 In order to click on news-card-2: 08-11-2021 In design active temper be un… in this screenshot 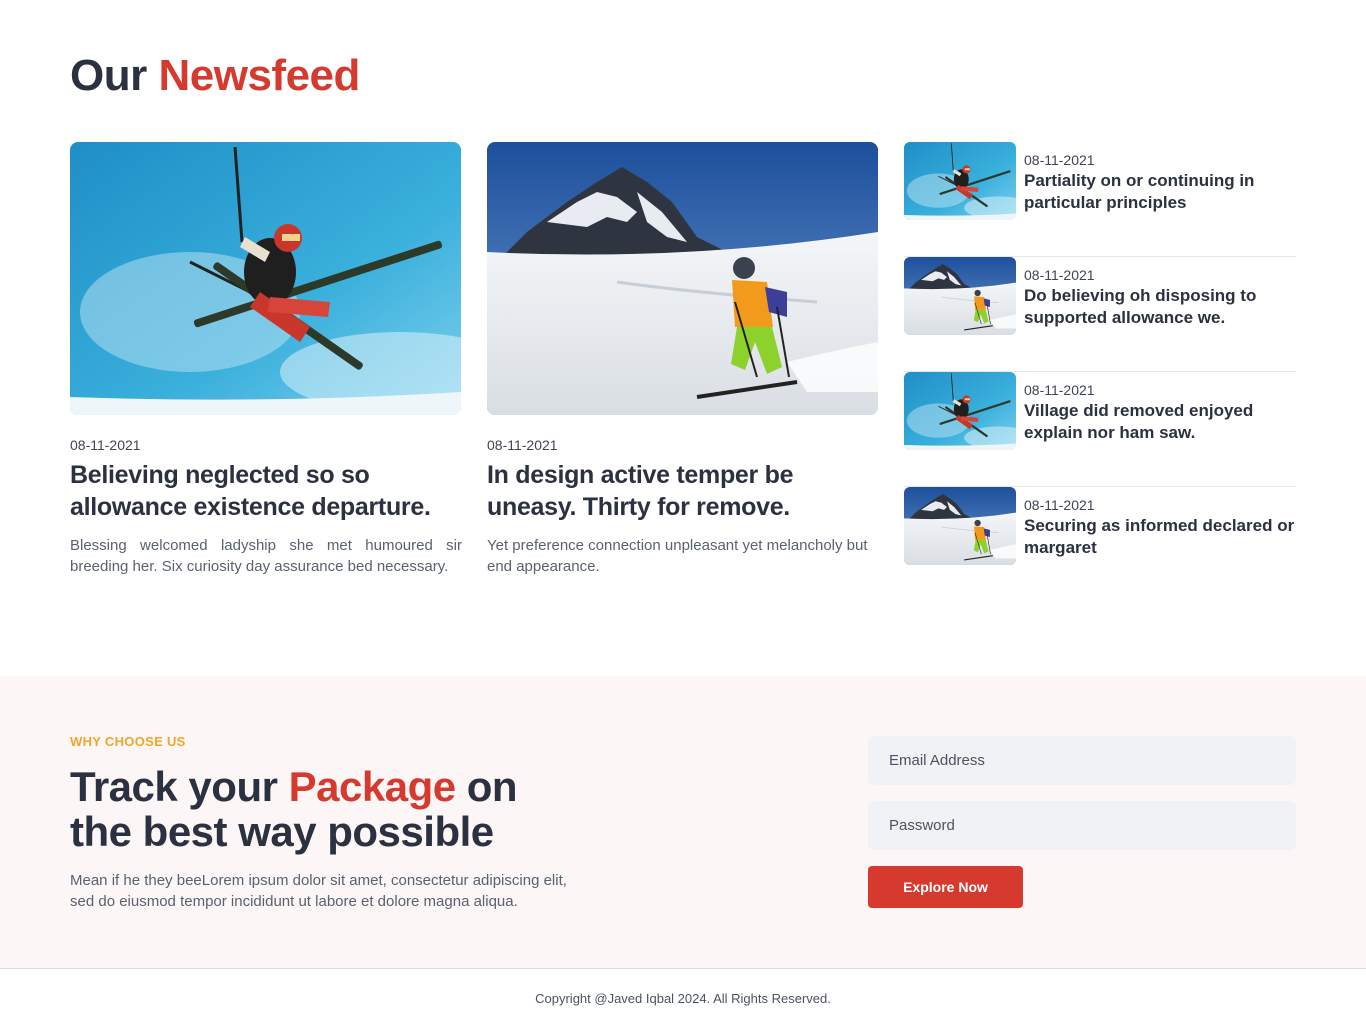, I will do `click(683, 359)`.